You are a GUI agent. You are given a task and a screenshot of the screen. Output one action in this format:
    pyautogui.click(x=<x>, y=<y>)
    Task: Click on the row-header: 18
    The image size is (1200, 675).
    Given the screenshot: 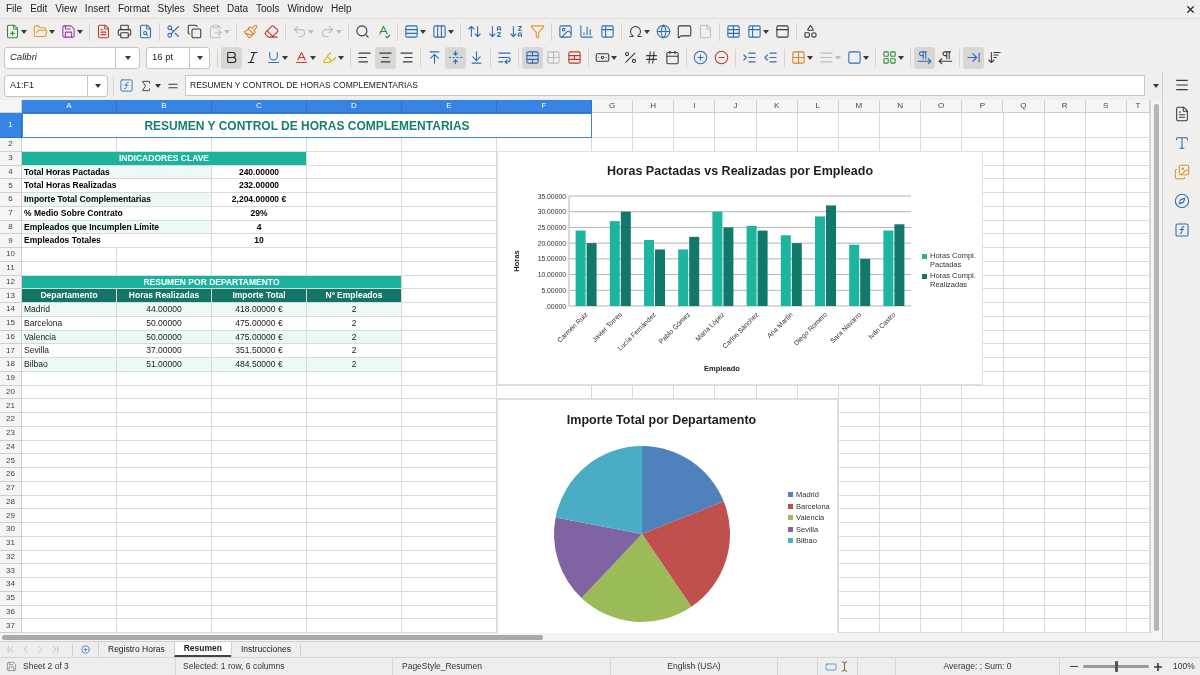 What is the action you would take?
    pyautogui.click(x=11, y=365)
    